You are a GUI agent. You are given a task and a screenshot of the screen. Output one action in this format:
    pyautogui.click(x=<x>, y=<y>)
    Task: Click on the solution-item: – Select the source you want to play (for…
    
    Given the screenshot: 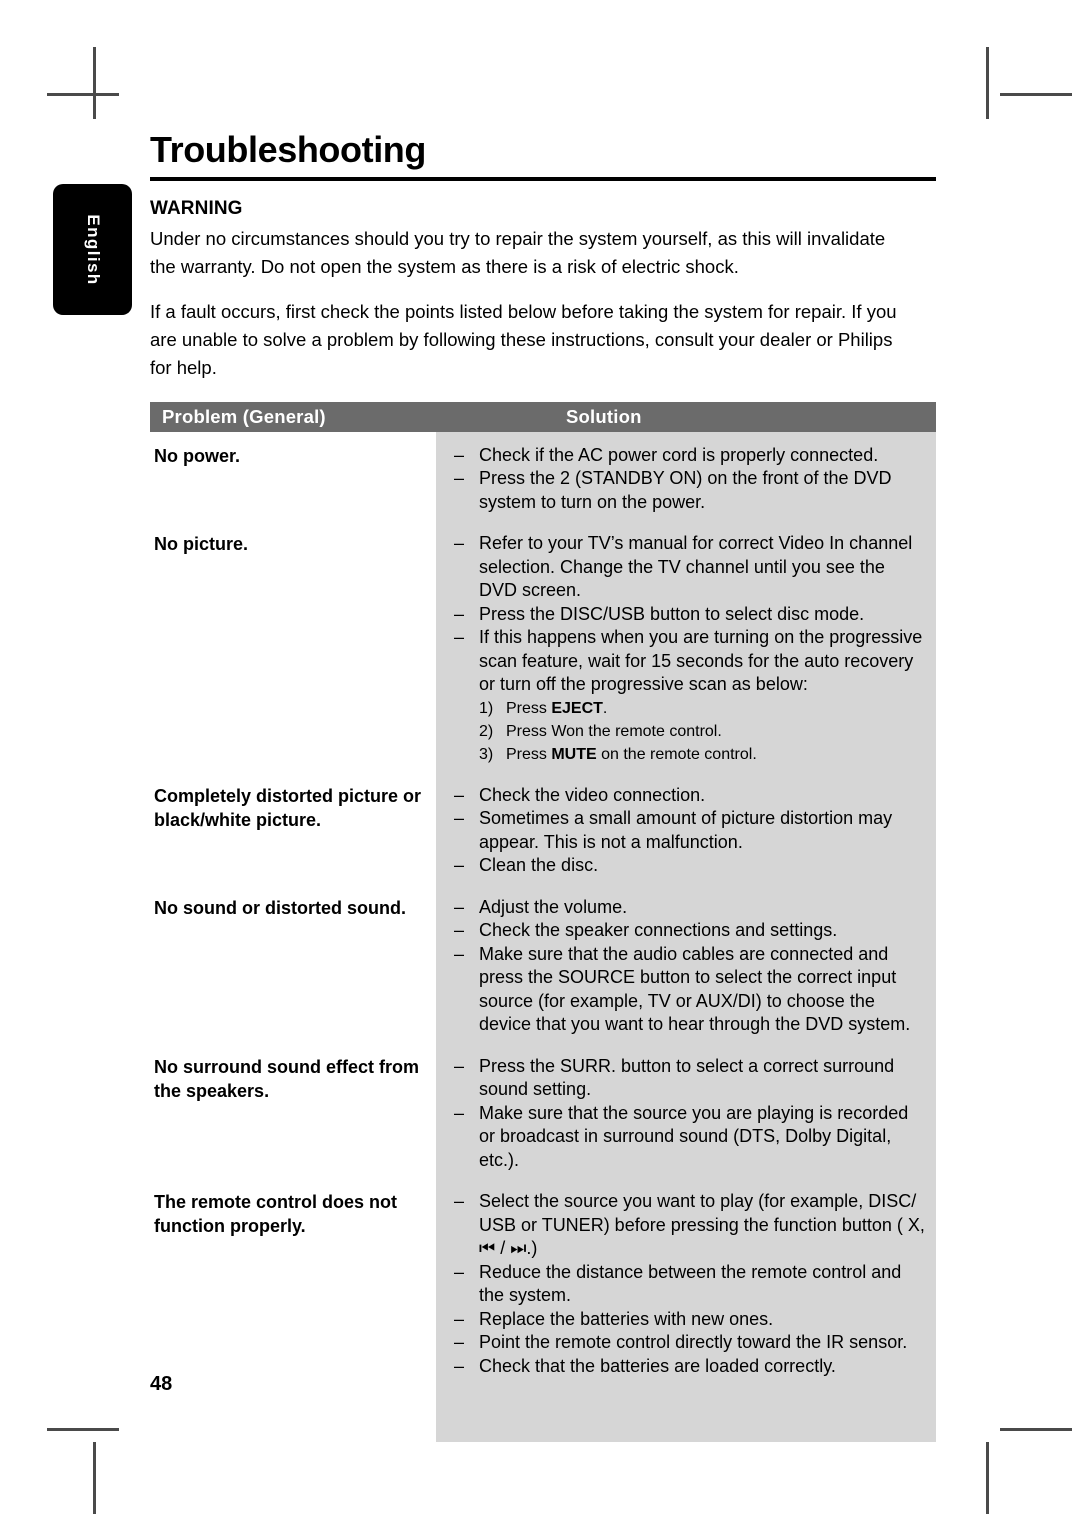 What is the action you would take?
    pyautogui.click(x=690, y=1225)
    